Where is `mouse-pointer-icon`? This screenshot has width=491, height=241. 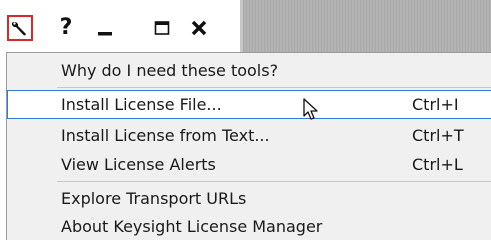
mouse-pointer-icon is located at coordinates (310, 109).